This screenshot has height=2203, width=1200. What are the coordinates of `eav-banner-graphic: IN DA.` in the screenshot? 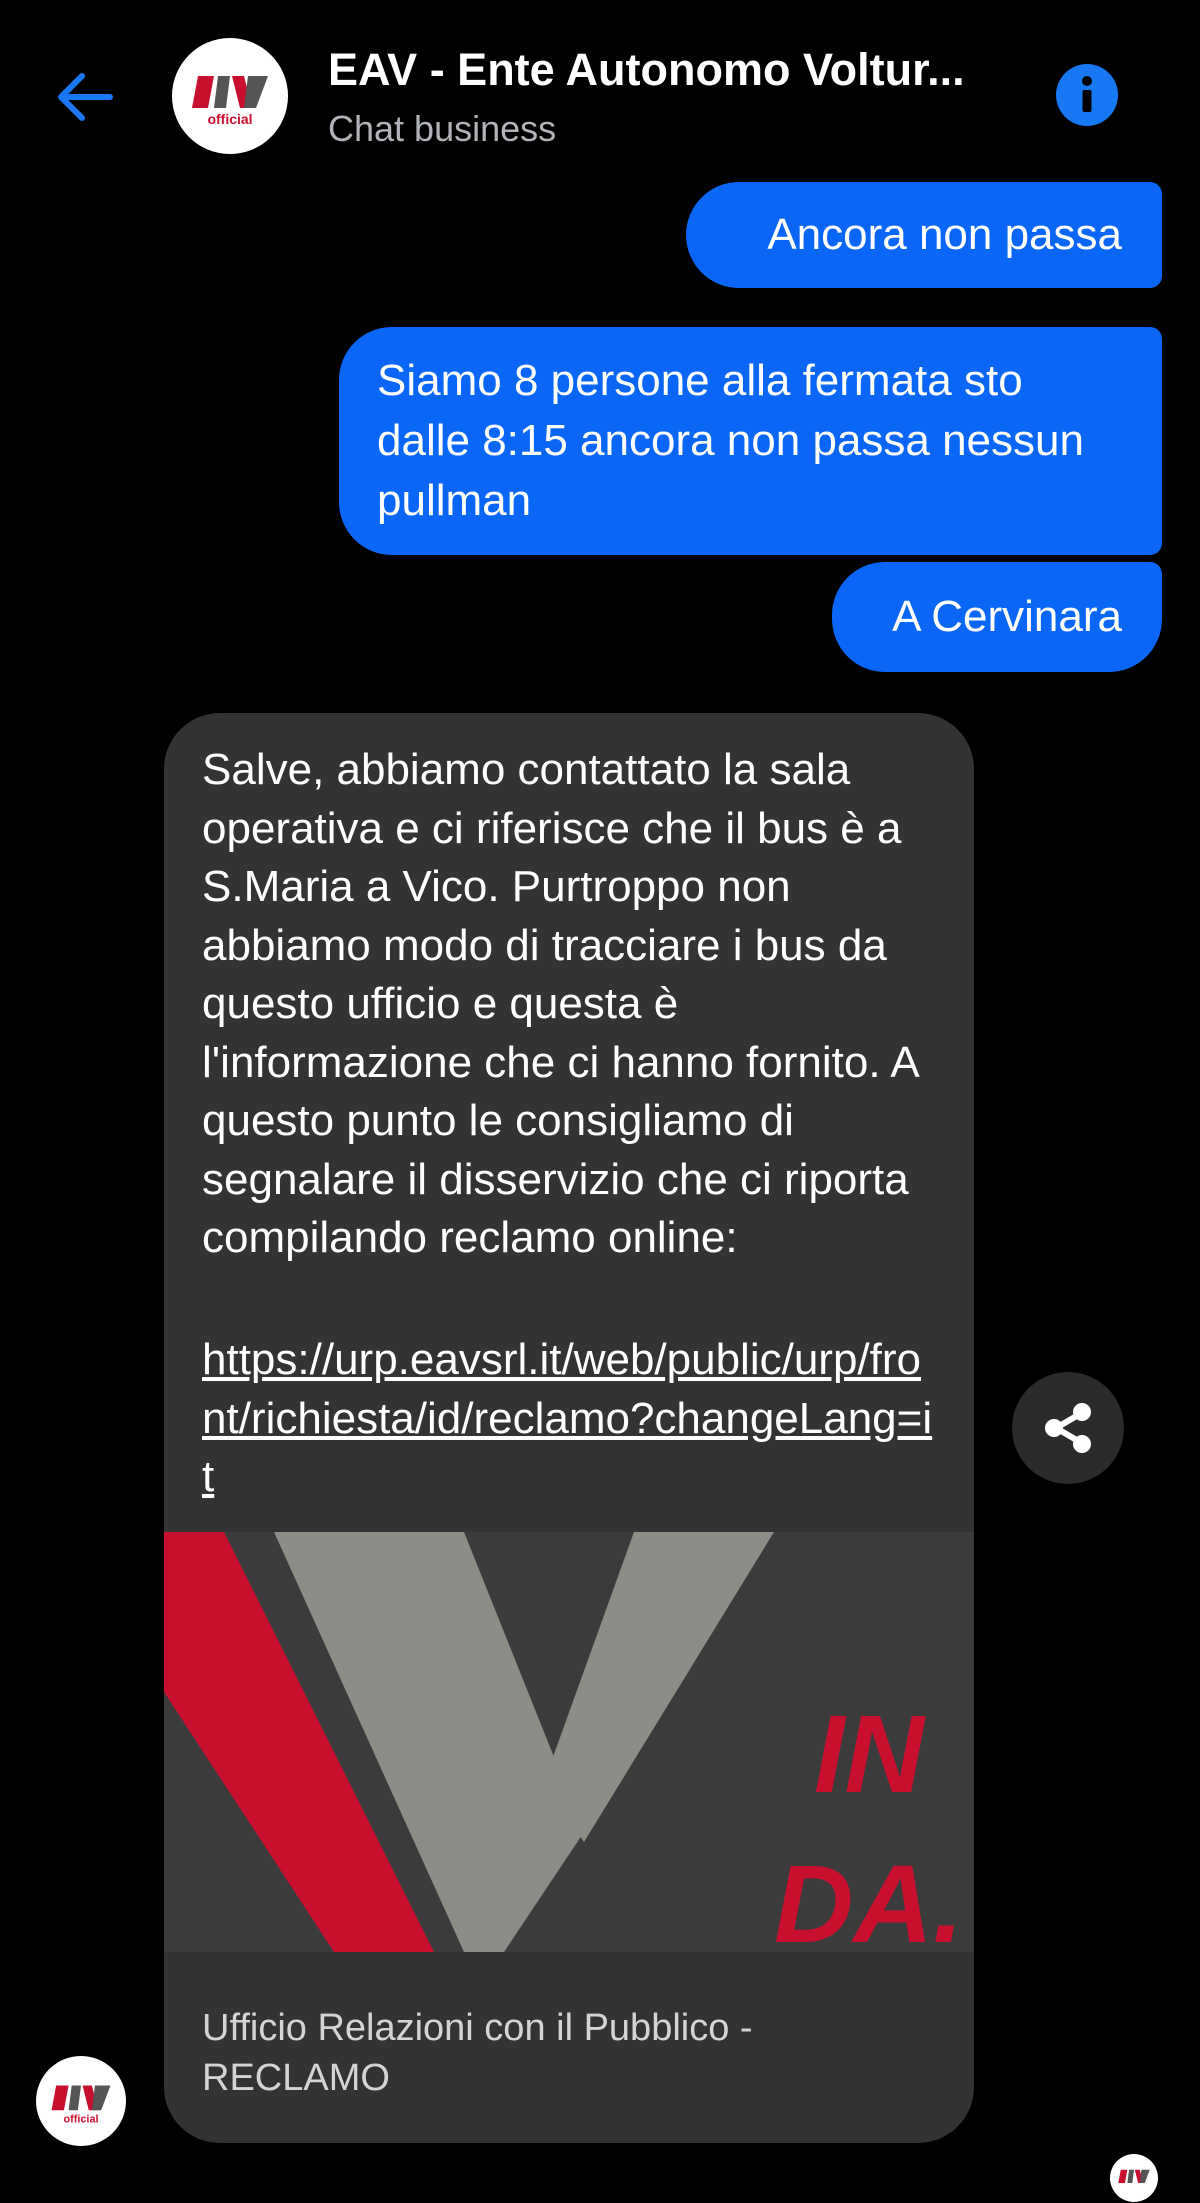 It's located at (569, 1742).